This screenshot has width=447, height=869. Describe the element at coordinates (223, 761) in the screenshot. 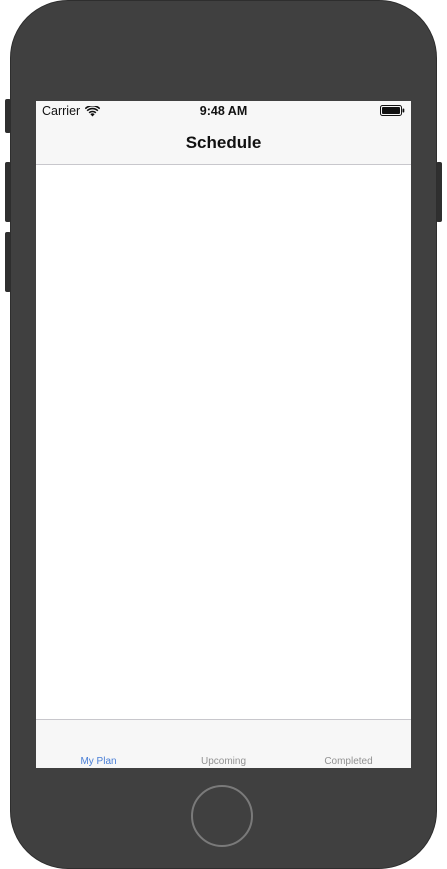

I see `tab-label: Upcoming` at that location.